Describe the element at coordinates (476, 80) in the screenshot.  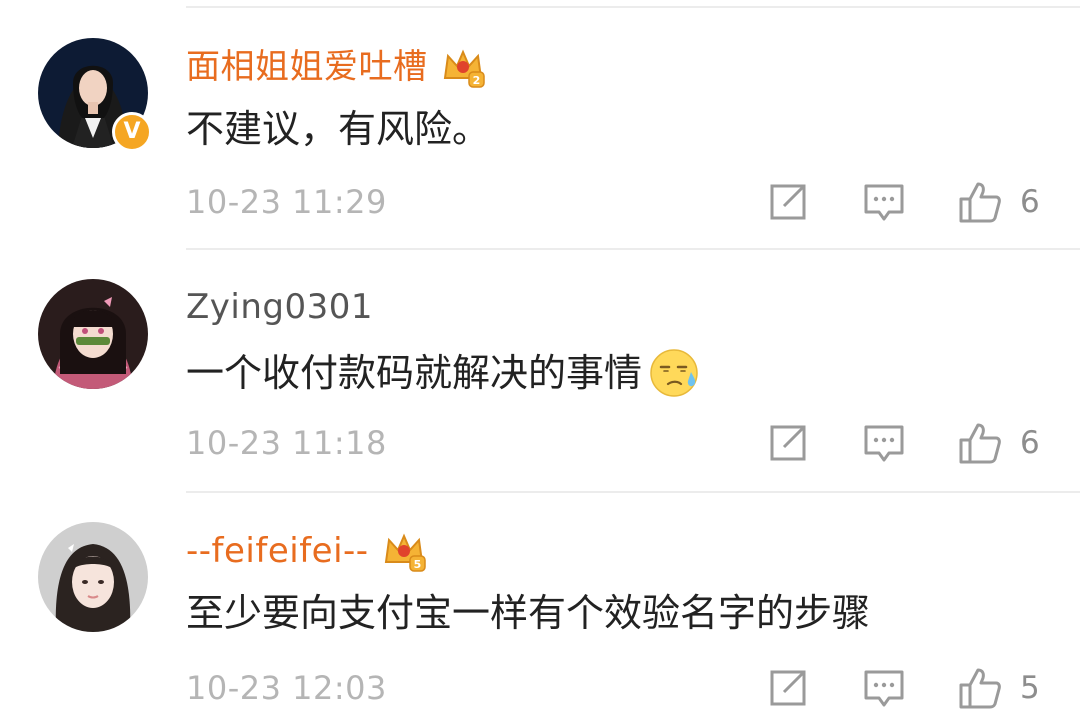
I see `member-level: 2` at that location.